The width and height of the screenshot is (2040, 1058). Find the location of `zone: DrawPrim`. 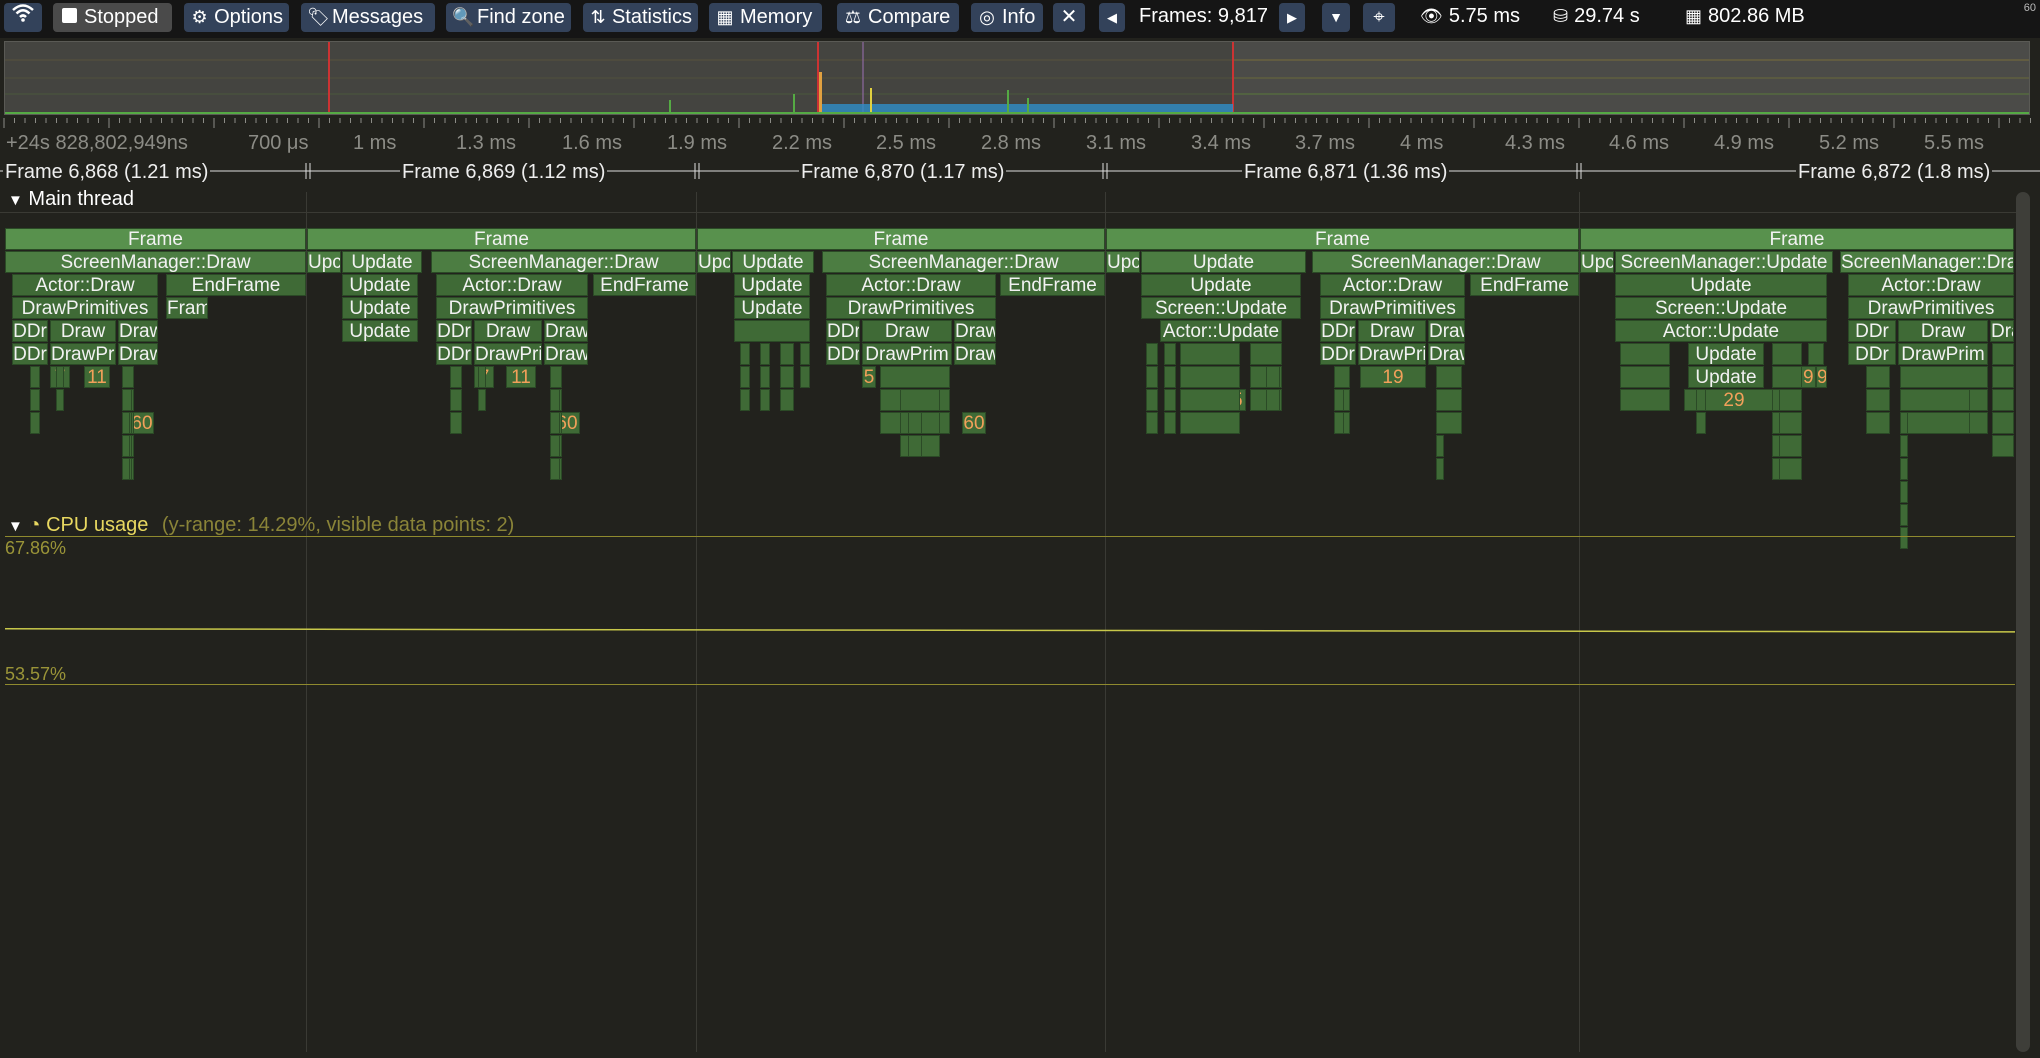

zone: DrawPrim is located at coordinates (907, 354).